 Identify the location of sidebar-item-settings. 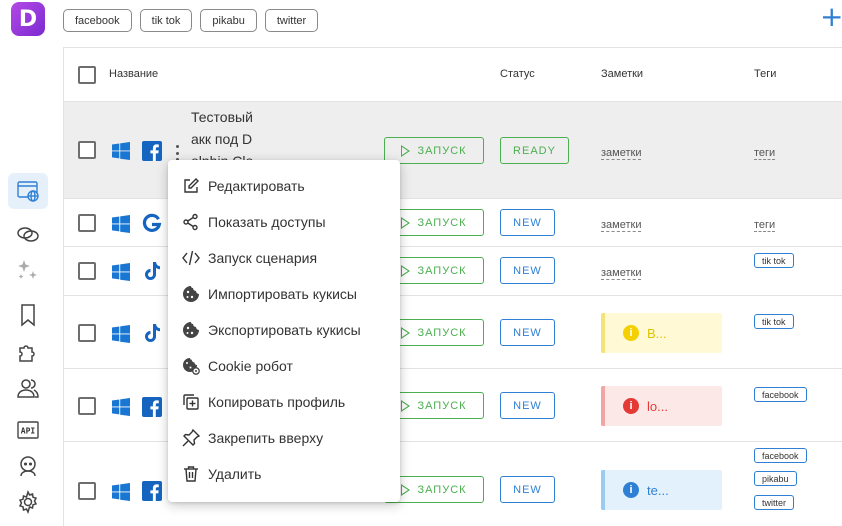
(28, 502).